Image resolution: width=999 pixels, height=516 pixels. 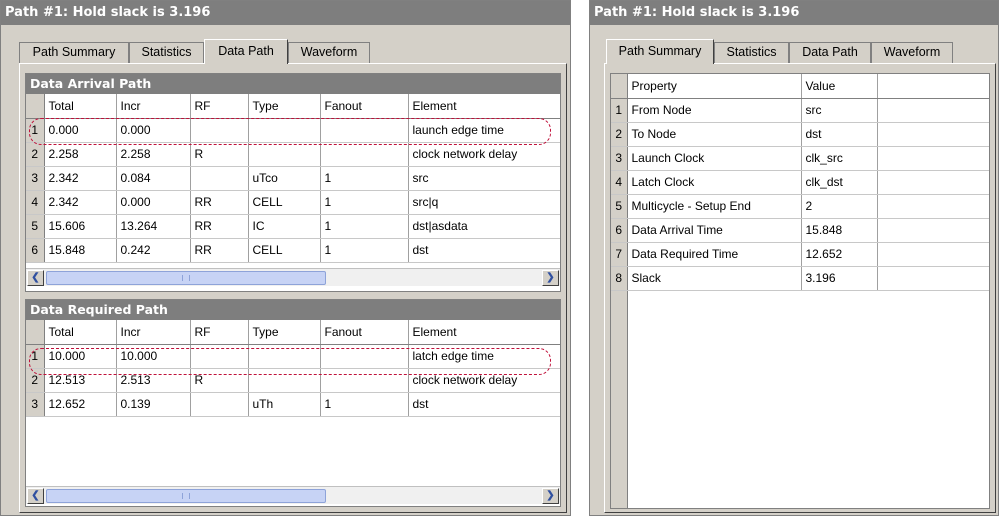 What do you see at coordinates (839, 254) in the screenshot?
I see `cell-value: 12.652` at bounding box center [839, 254].